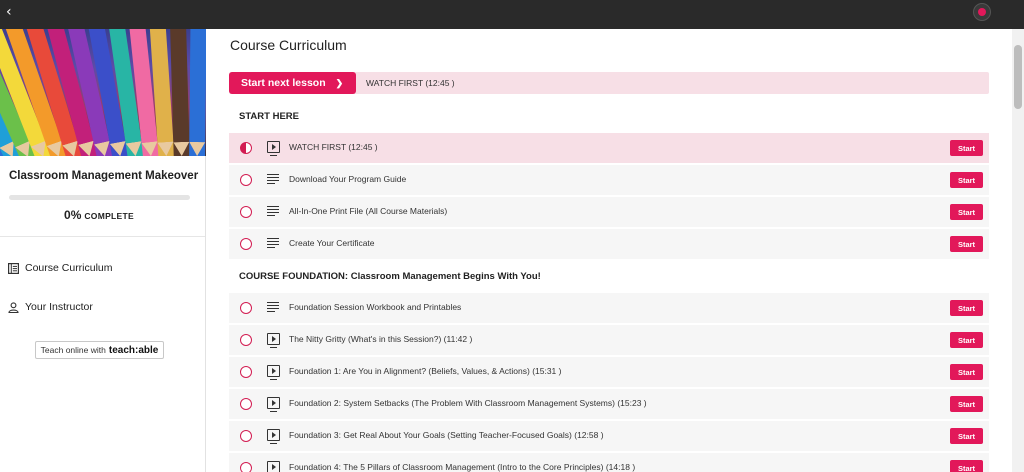  What do you see at coordinates (104, 176) in the screenshot?
I see `course-title: Classroom Management Makeover` at bounding box center [104, 176].